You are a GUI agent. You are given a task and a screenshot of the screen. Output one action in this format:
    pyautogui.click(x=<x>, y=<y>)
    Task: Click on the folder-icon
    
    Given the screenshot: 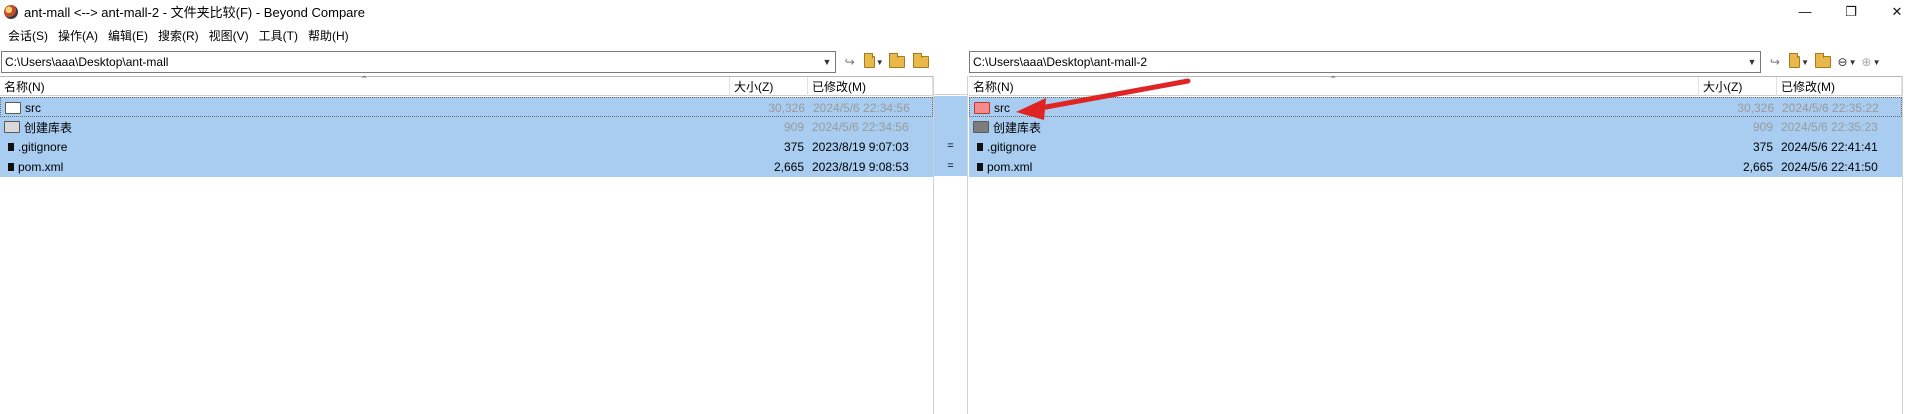 What is the action you would take?
    pyautogui.click(x=12, y=127)
    